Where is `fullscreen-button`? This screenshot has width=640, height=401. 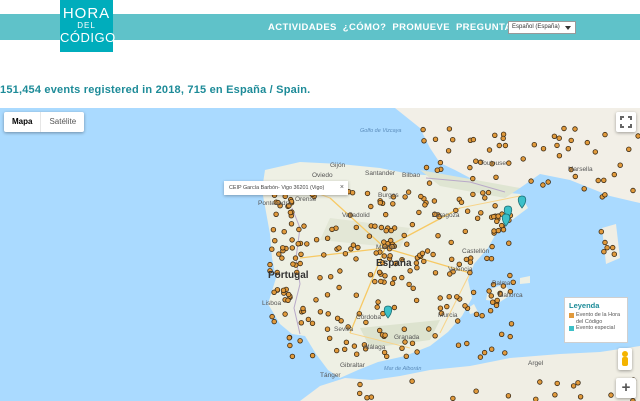 fullscreen-button is located at coordinates (626, 122).